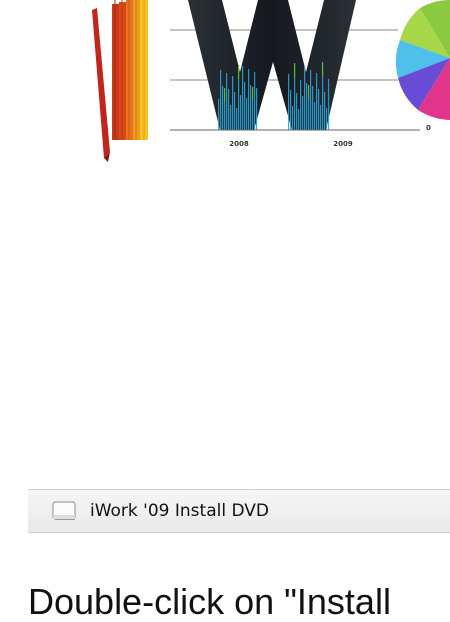 The height and width of the screenshot is (622, 450). I want to click on chart-letter-w-icon, so click(295, 65).